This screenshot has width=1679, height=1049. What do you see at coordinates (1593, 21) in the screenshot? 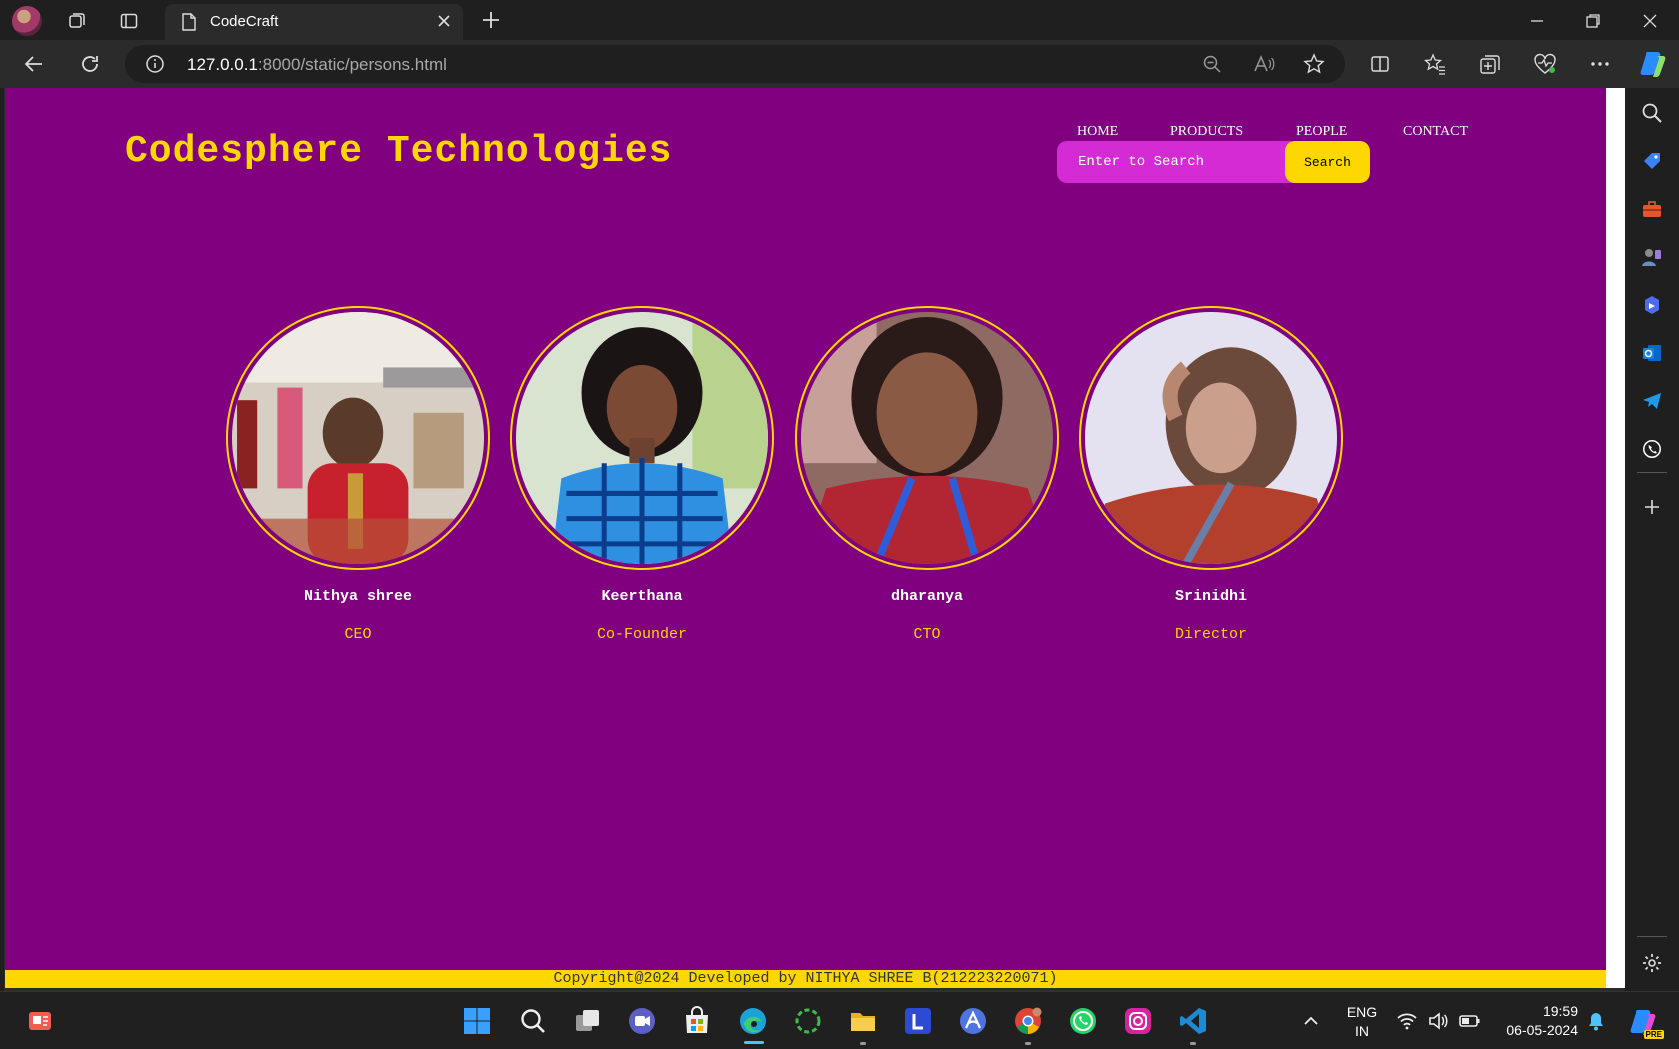
I see `restore-icon` at bounding box center [1593, 21].